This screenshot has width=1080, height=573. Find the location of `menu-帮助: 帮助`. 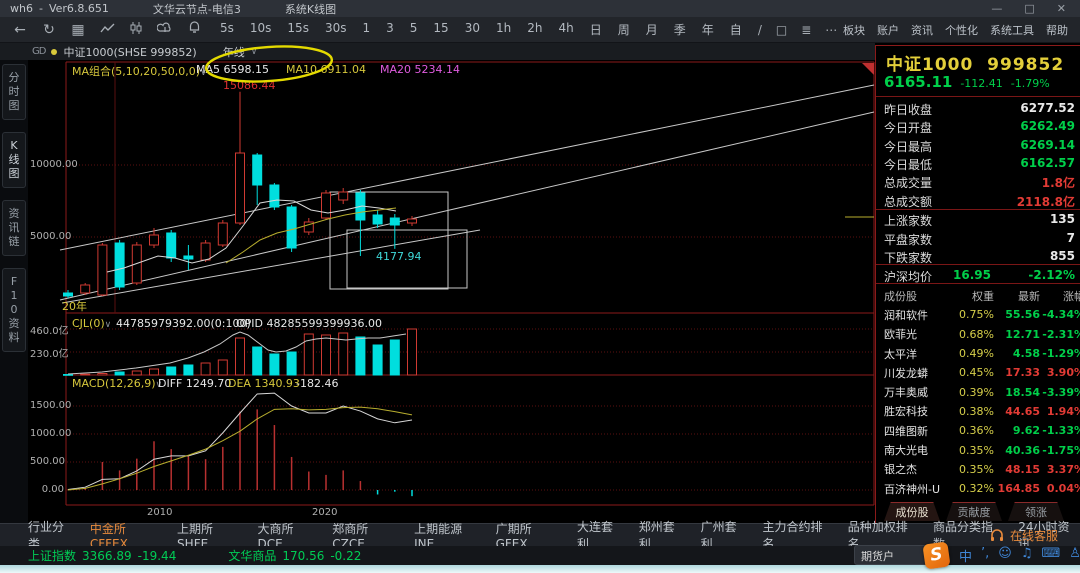

menu-帮助: 帮助 is located at coordinates (1057, 30).